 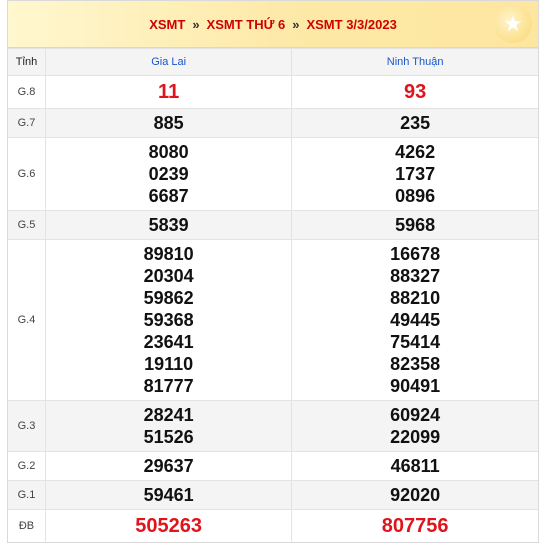 I want to click on prize-number: 59862, so click(x=168, y=298).